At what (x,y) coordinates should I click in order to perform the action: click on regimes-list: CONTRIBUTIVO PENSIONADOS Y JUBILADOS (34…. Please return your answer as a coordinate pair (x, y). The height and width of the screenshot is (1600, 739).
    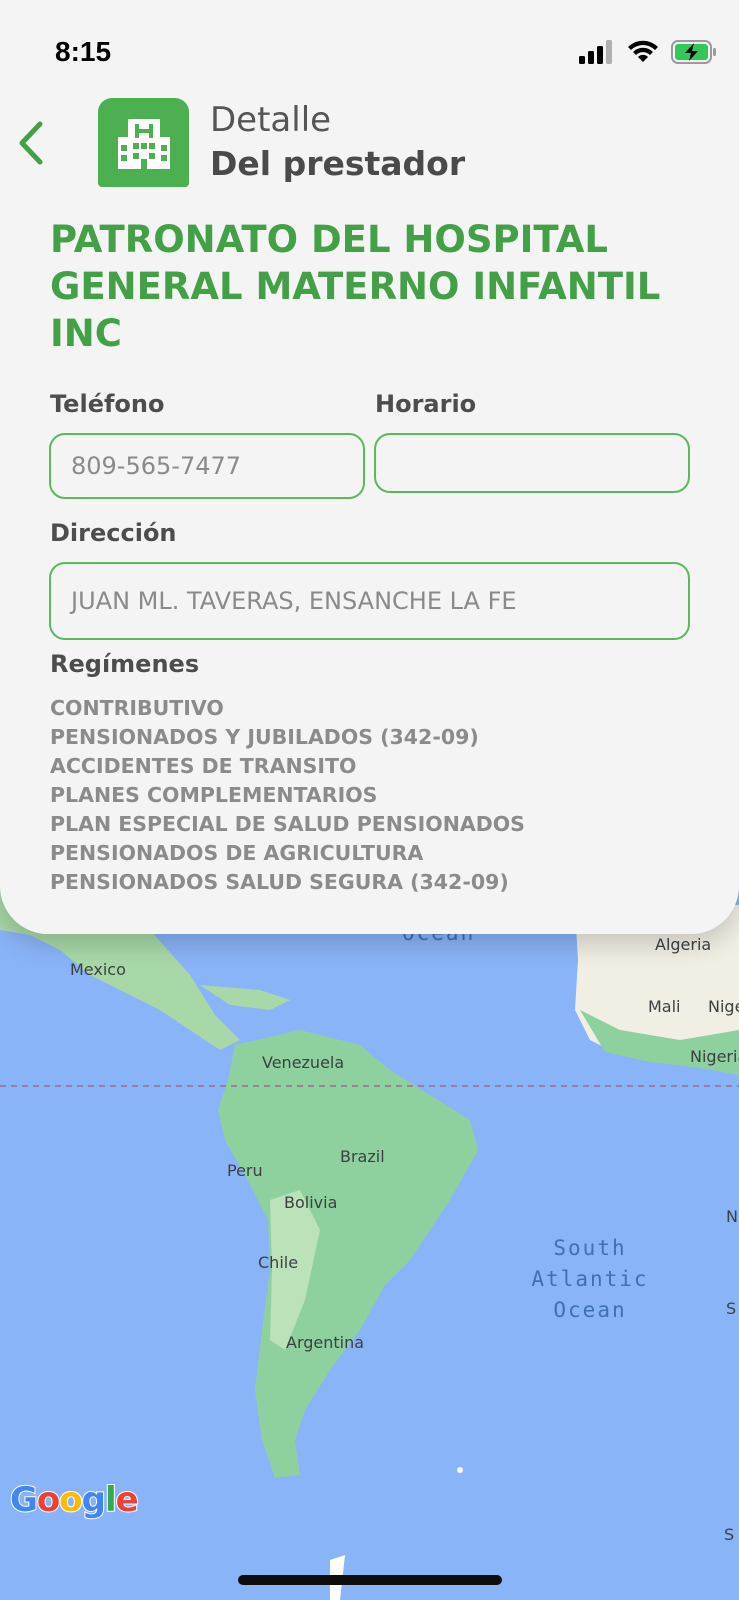
    Looking at the image, I should click on (287, 795).